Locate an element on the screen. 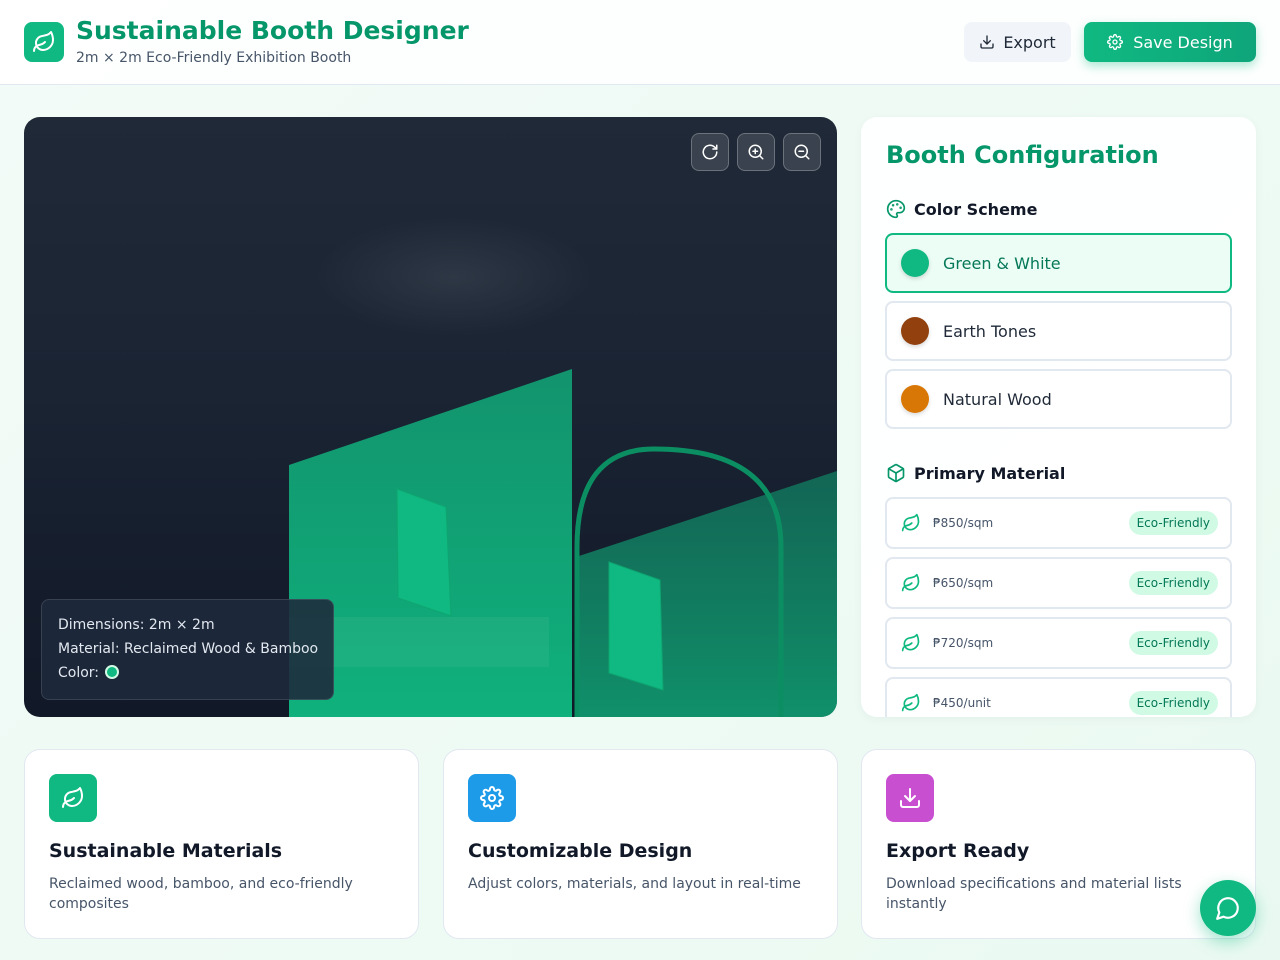  material-option: ₱720/sqm Eco-Friendly is located at coordinates (1058, 643).